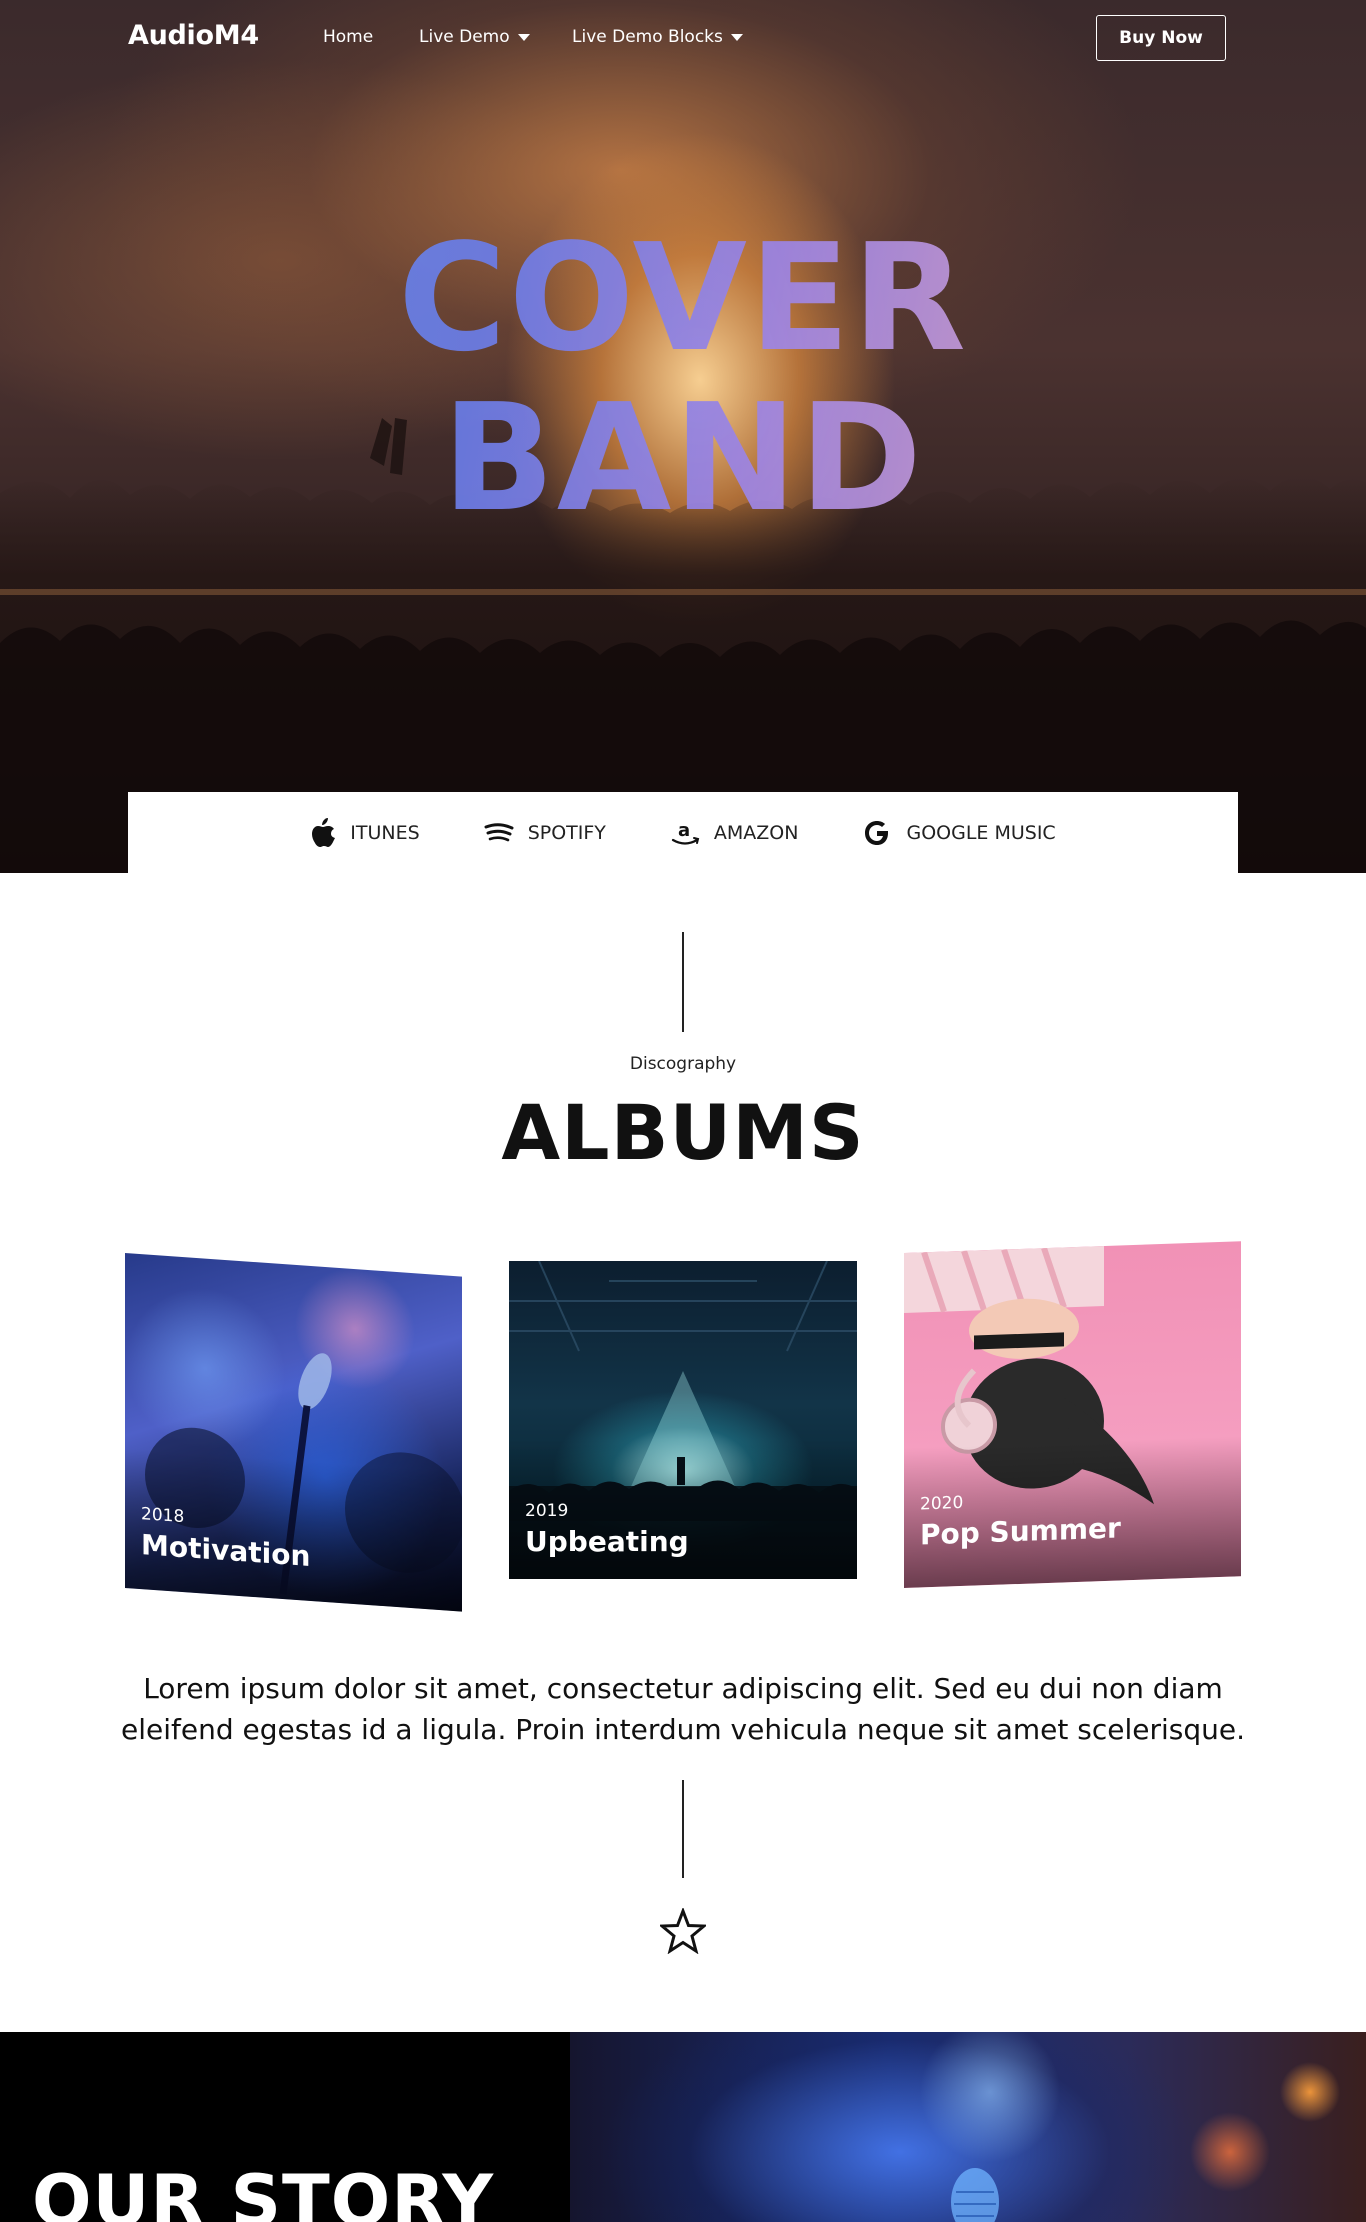  What do you see at coordinates (683, 1132) in the screenshot?
I see `section-title: ALBUMS` at bounding box center [683, 1132].